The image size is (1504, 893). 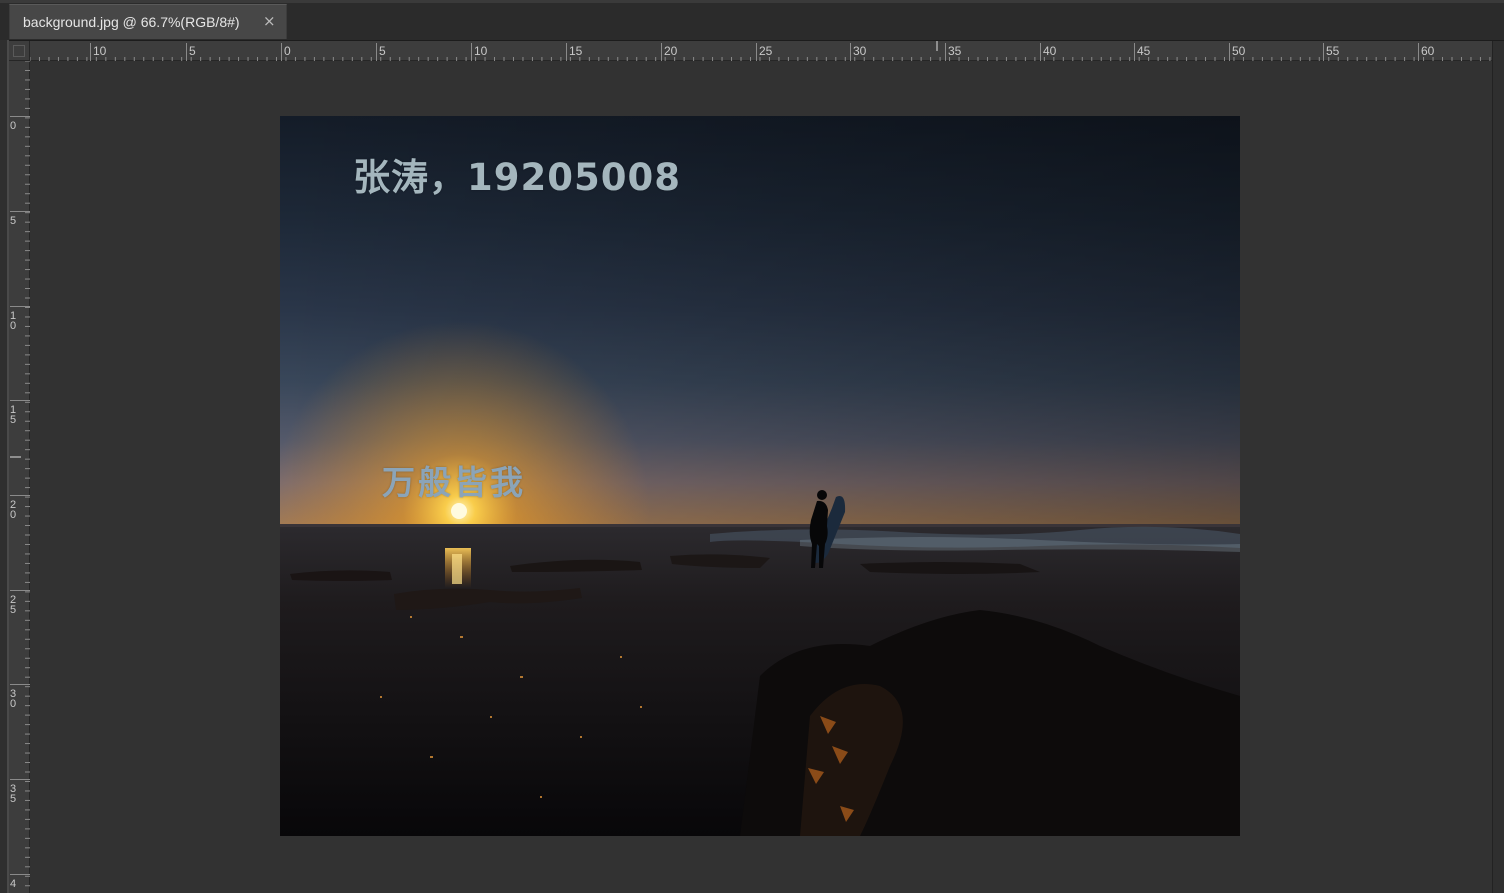 I want to click on vertical-ruler-ticks: 051015202530354, so click(x=20, y=475).